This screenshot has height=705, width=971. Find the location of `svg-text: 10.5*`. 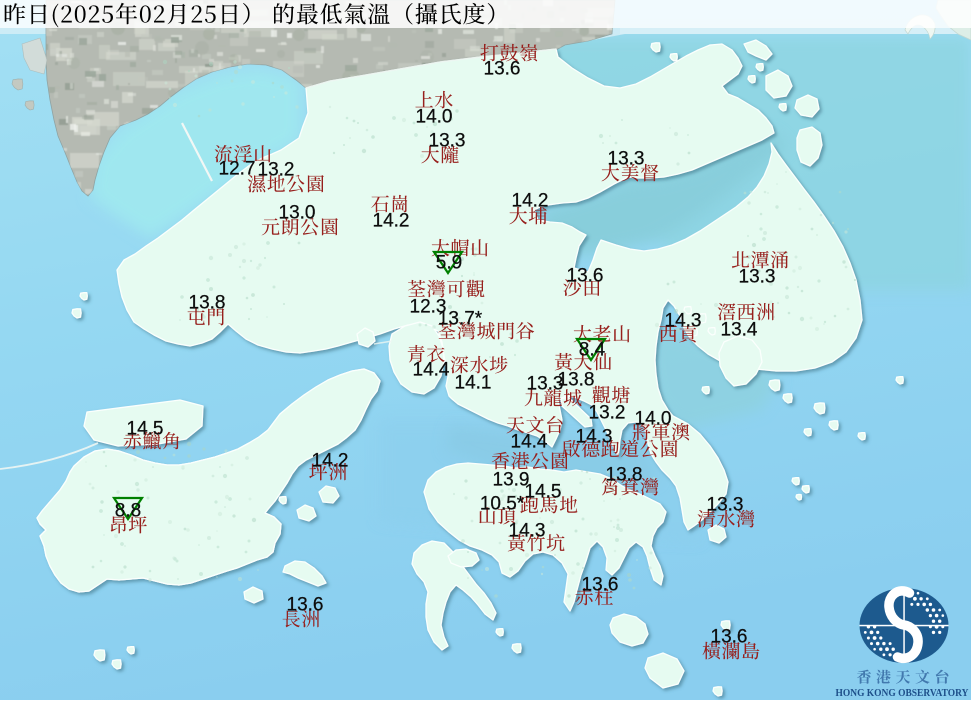

svg-text: 10.5* is located at coordinates (502, 504).